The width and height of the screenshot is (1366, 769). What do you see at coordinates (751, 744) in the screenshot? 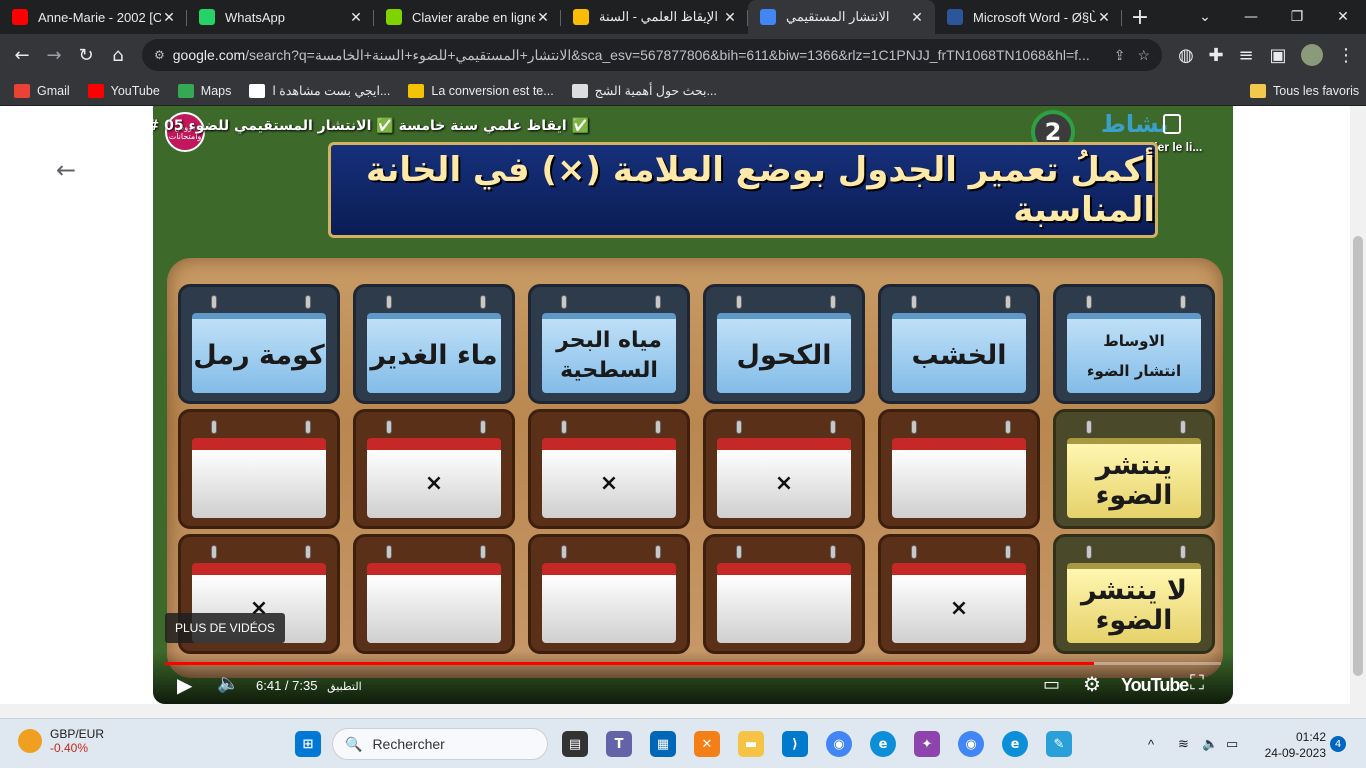
I see `file-explorer-icon: ▬` at bounding box center [751, 744].